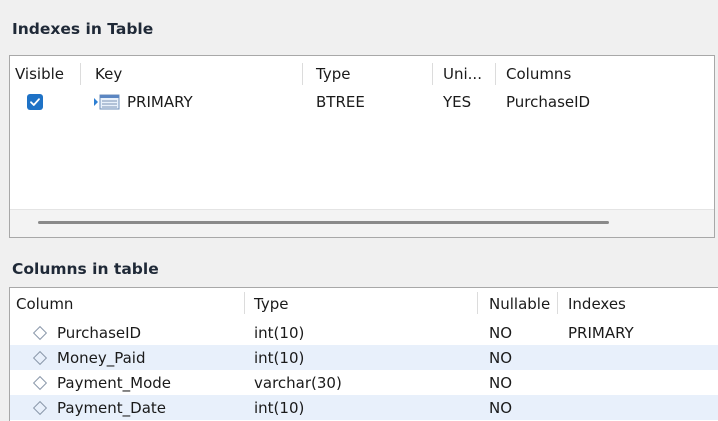 This screenshot has height=421, width=718. What do you see at coordinates (44, 304) in the screenshot?
I see `header-column: Column` at bounding box center [44, 304].